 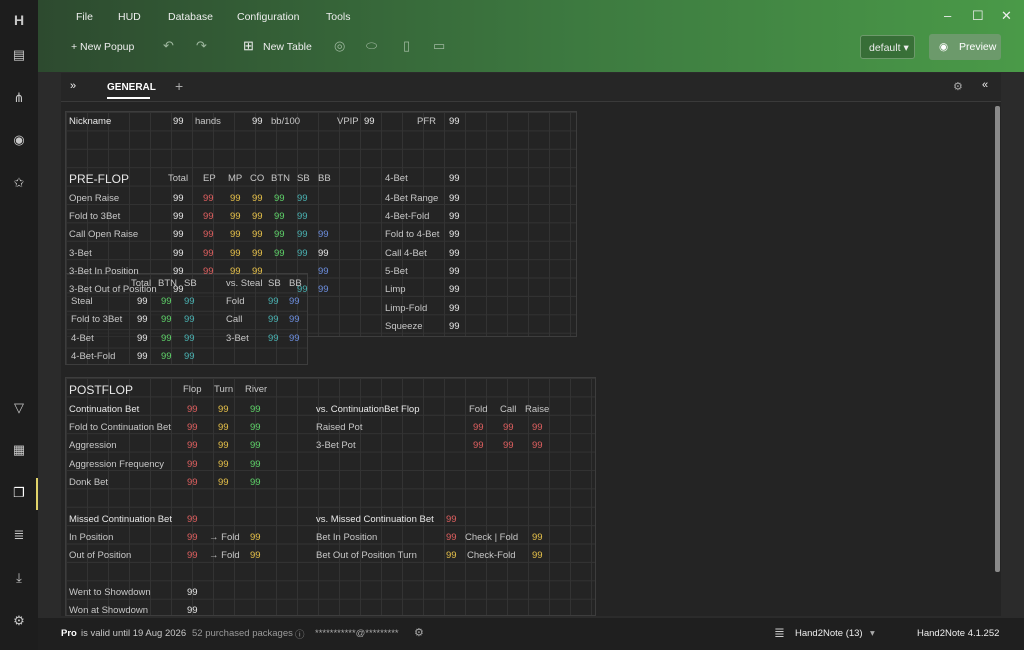 What do you see at coordinates (97, 319) in the screenshot?
I see `steal-row-fold-3bet: Fold to 3Bet` at bounding box center [97, 319].